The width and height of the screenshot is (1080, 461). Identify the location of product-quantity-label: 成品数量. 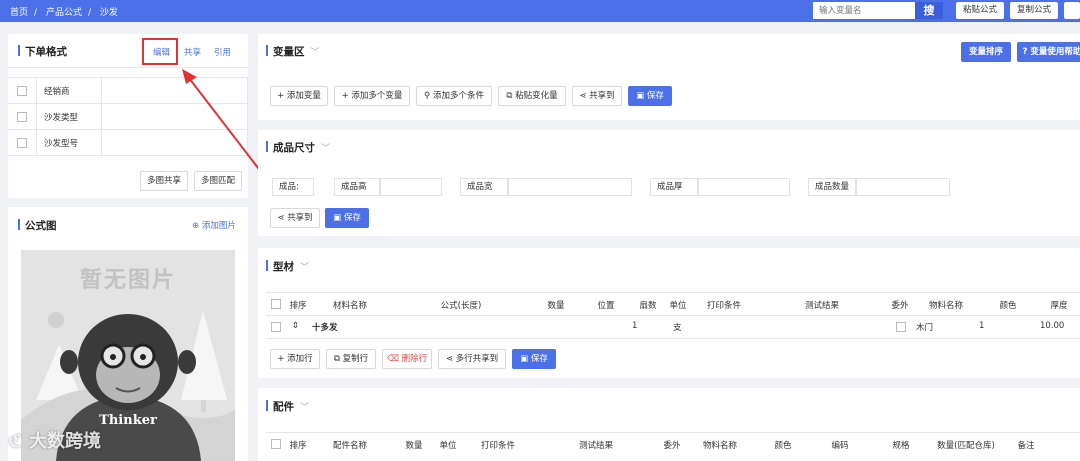
(832, 187).